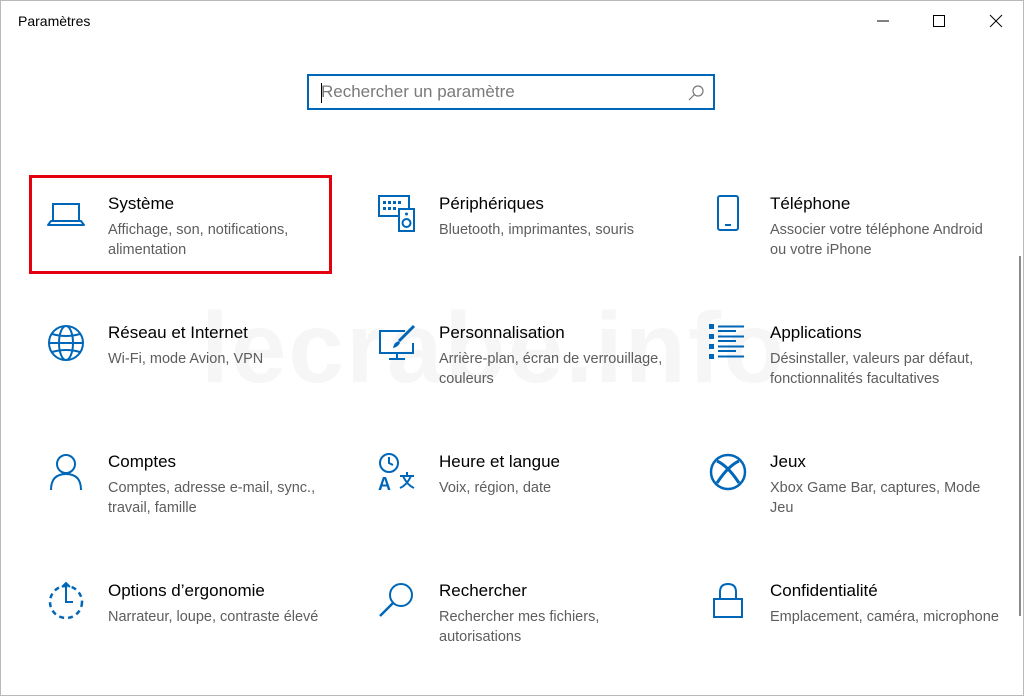  What do you see at coordinates (66, 214) in the screenshot?
I see `laptop-icon` at bounding box center [66, 214].